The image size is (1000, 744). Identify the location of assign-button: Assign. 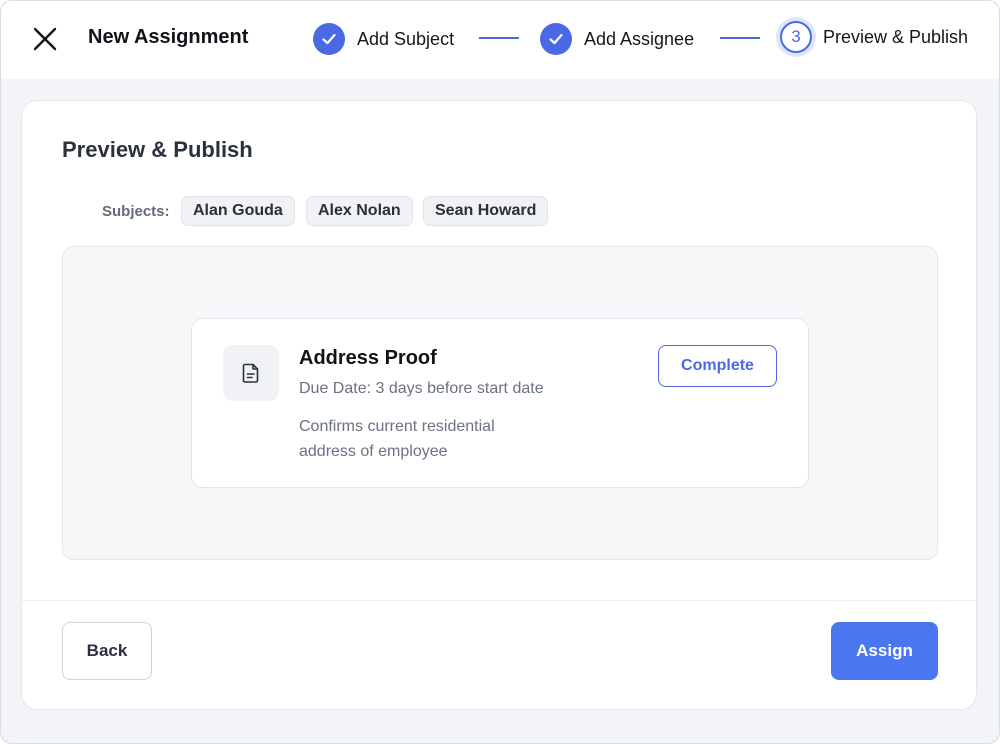
(884, 651).